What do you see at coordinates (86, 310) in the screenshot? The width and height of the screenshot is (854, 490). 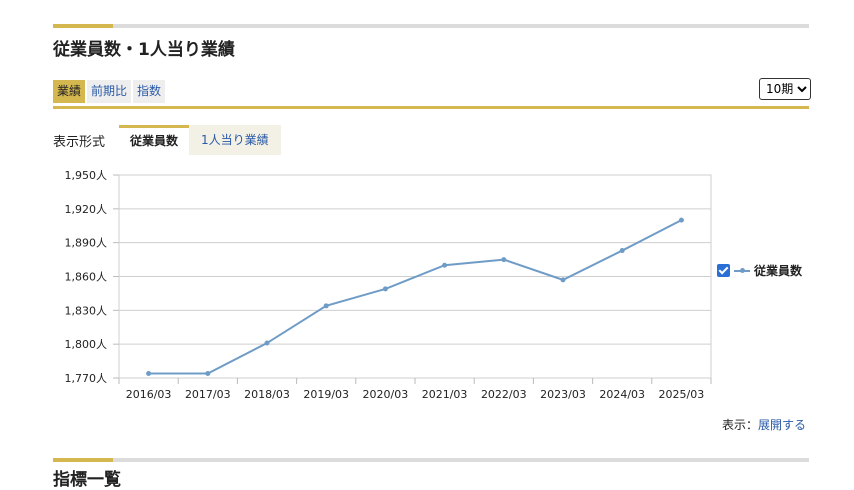 I see `y-tick-label: 1,830人` at bounding box center [86, 310].